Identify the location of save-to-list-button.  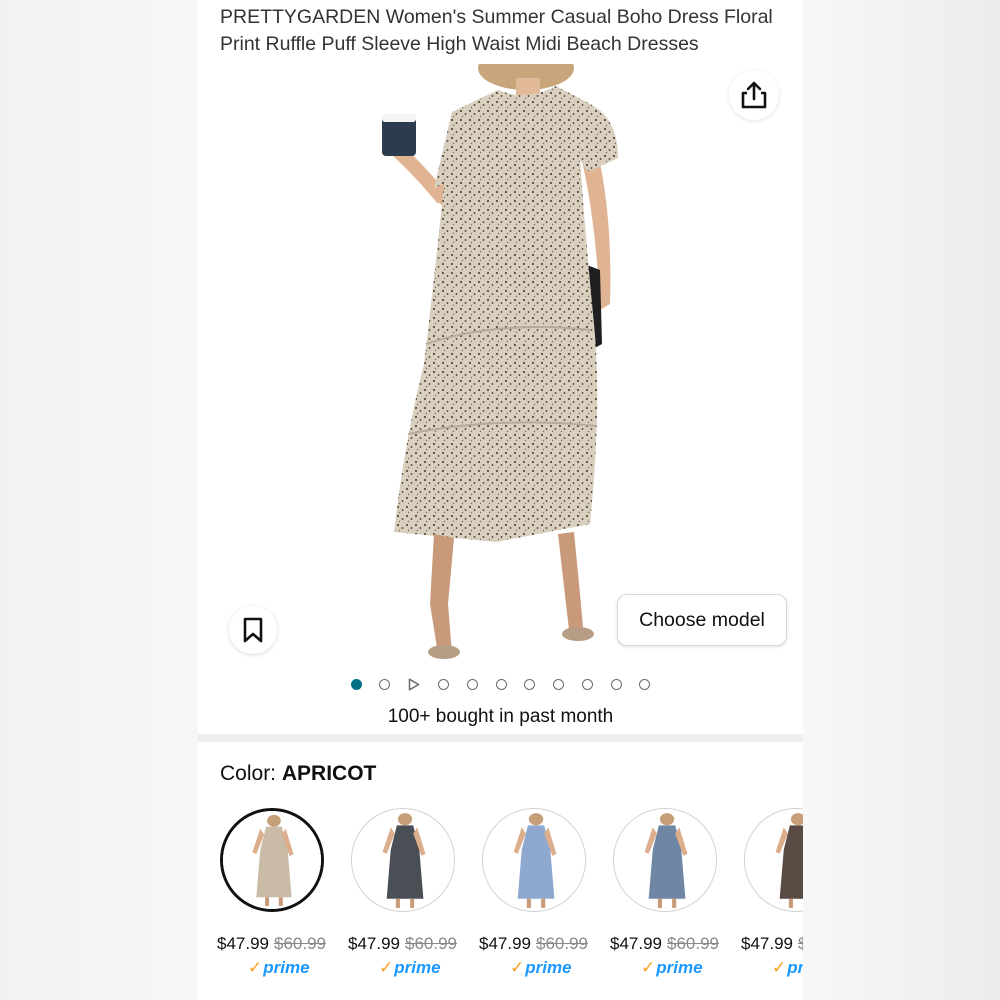
(253, 630).